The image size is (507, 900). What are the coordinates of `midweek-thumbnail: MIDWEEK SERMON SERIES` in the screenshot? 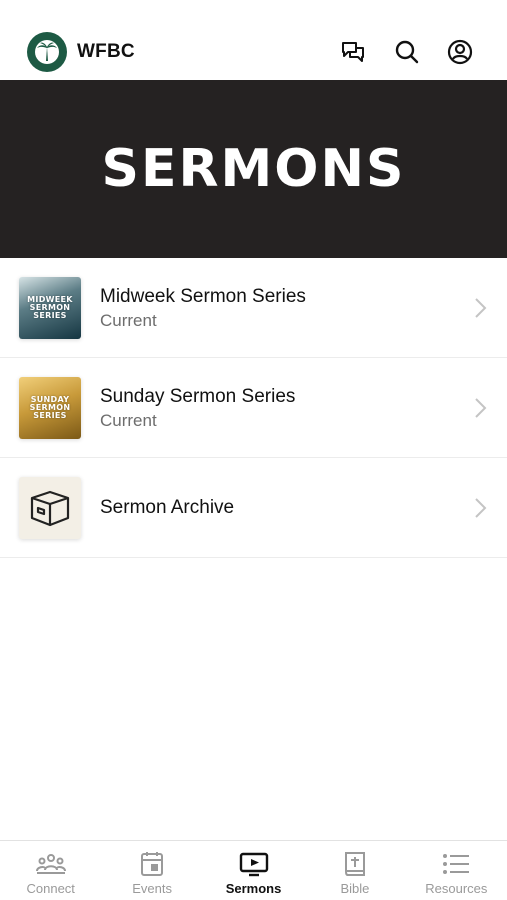 It's located at (50, 308).